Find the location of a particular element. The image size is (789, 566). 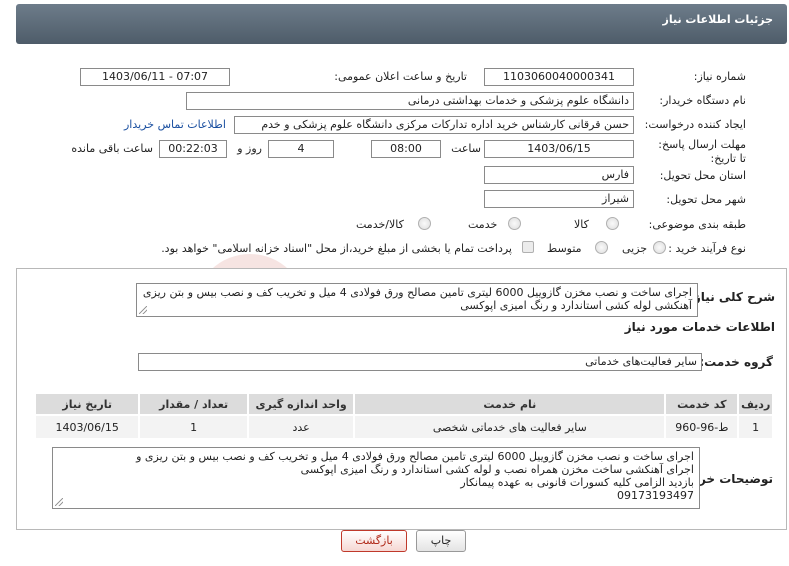

process-radio-medium is located at coordinates (601, 247).